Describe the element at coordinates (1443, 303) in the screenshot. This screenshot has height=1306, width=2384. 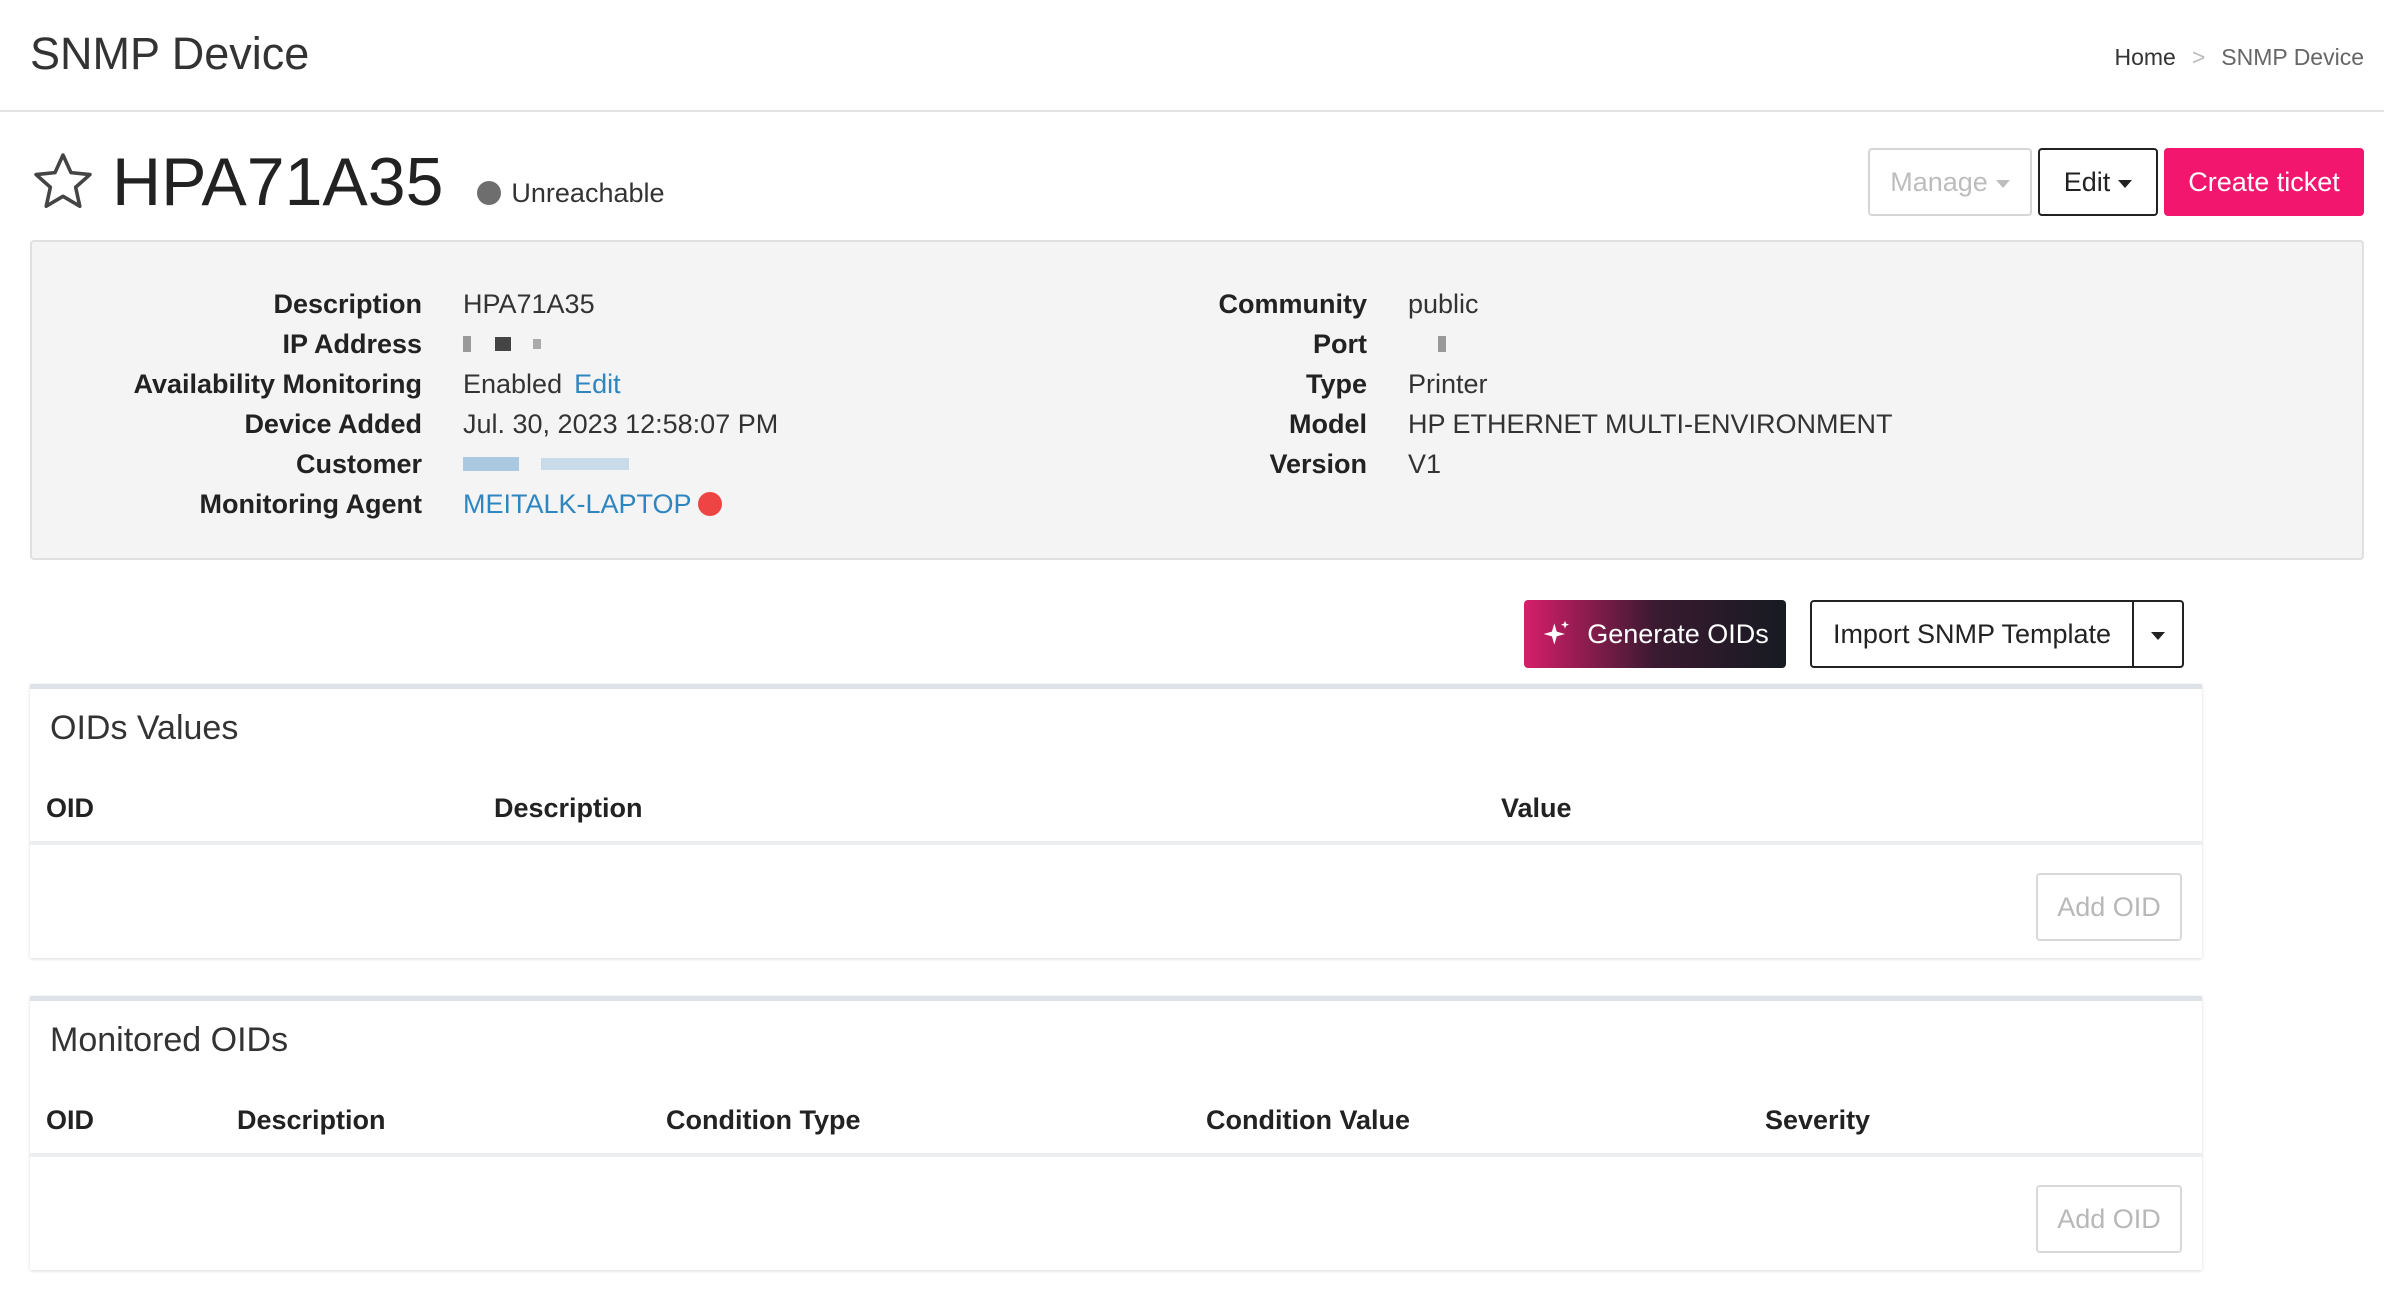
I see `detail-value: public` at that location.